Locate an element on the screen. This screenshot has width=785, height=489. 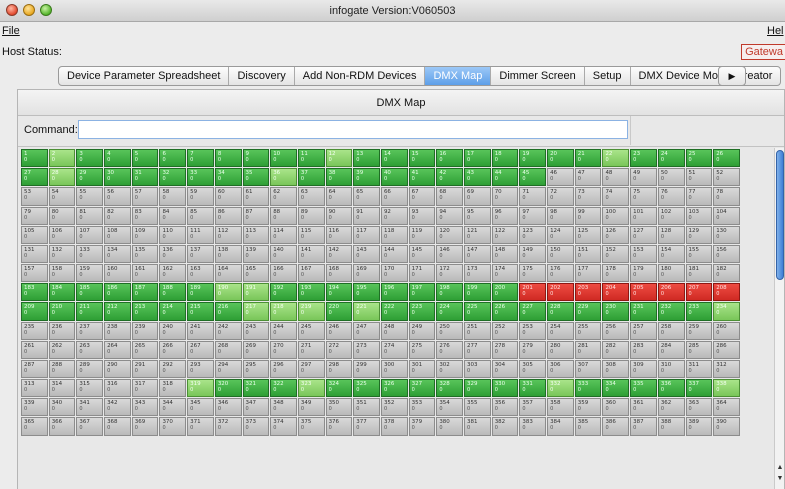
dmx-channel-cell: 47 0 is located at coordinates (588, 177).